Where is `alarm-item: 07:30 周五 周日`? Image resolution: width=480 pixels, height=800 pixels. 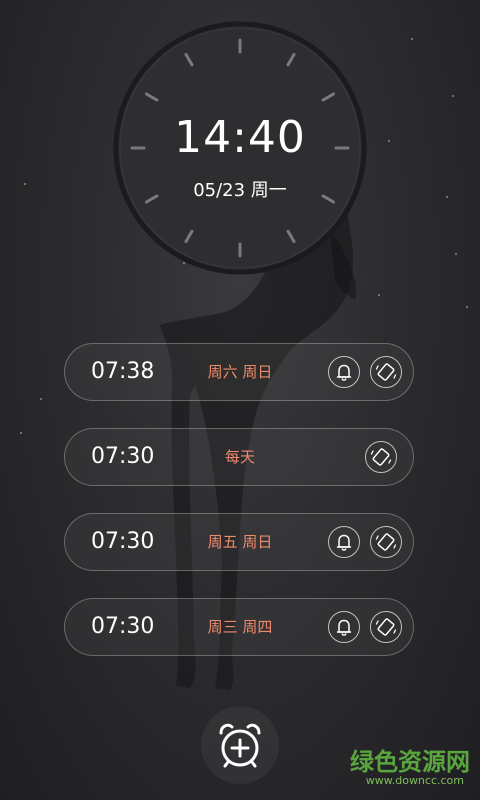 alarm-item: 07:30 周五 周日 is located at coordinates (239, 542).